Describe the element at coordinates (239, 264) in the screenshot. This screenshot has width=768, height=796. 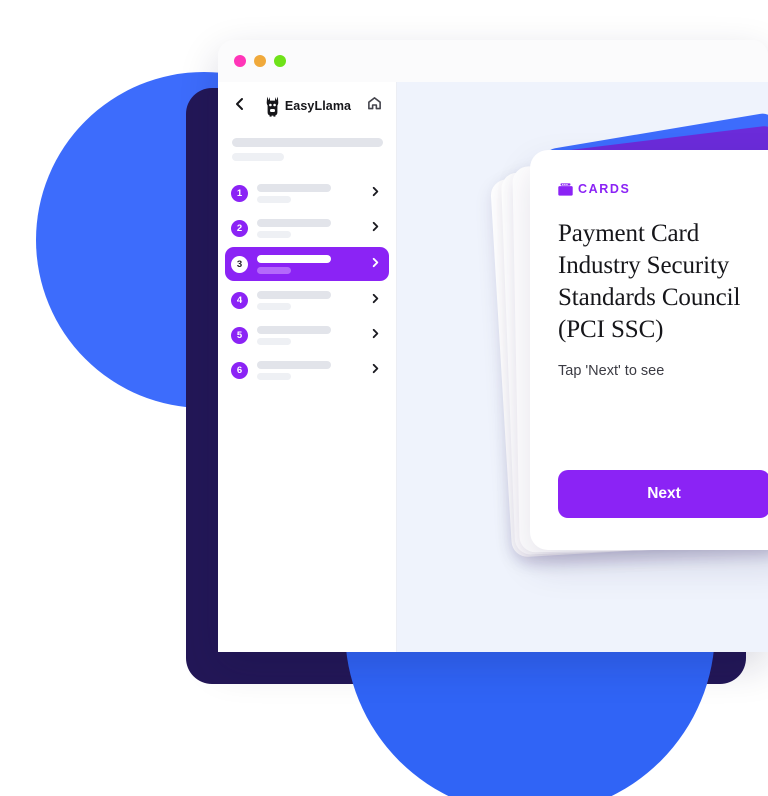
I see `sidebar-item-number: 3` at that location.